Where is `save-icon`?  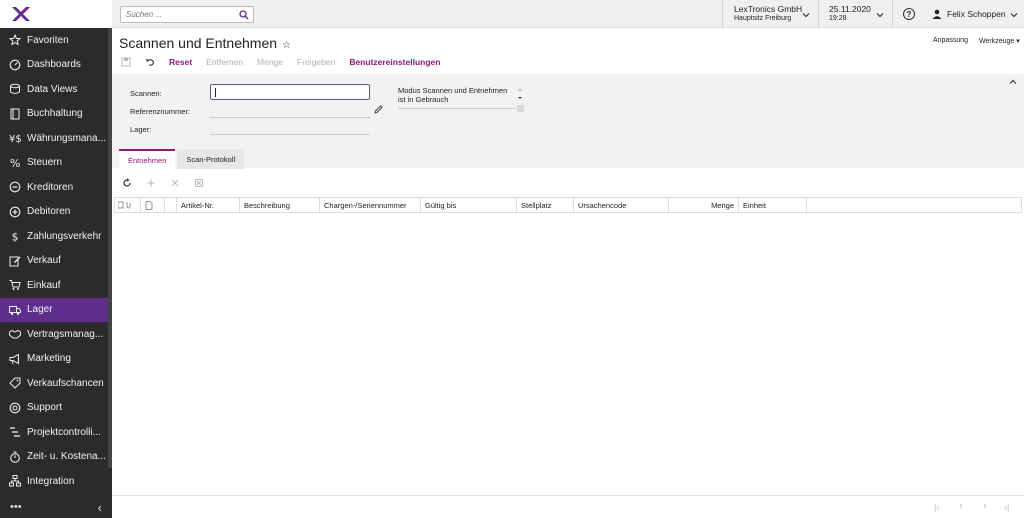
save-icon is located at coordinates (126, 62).